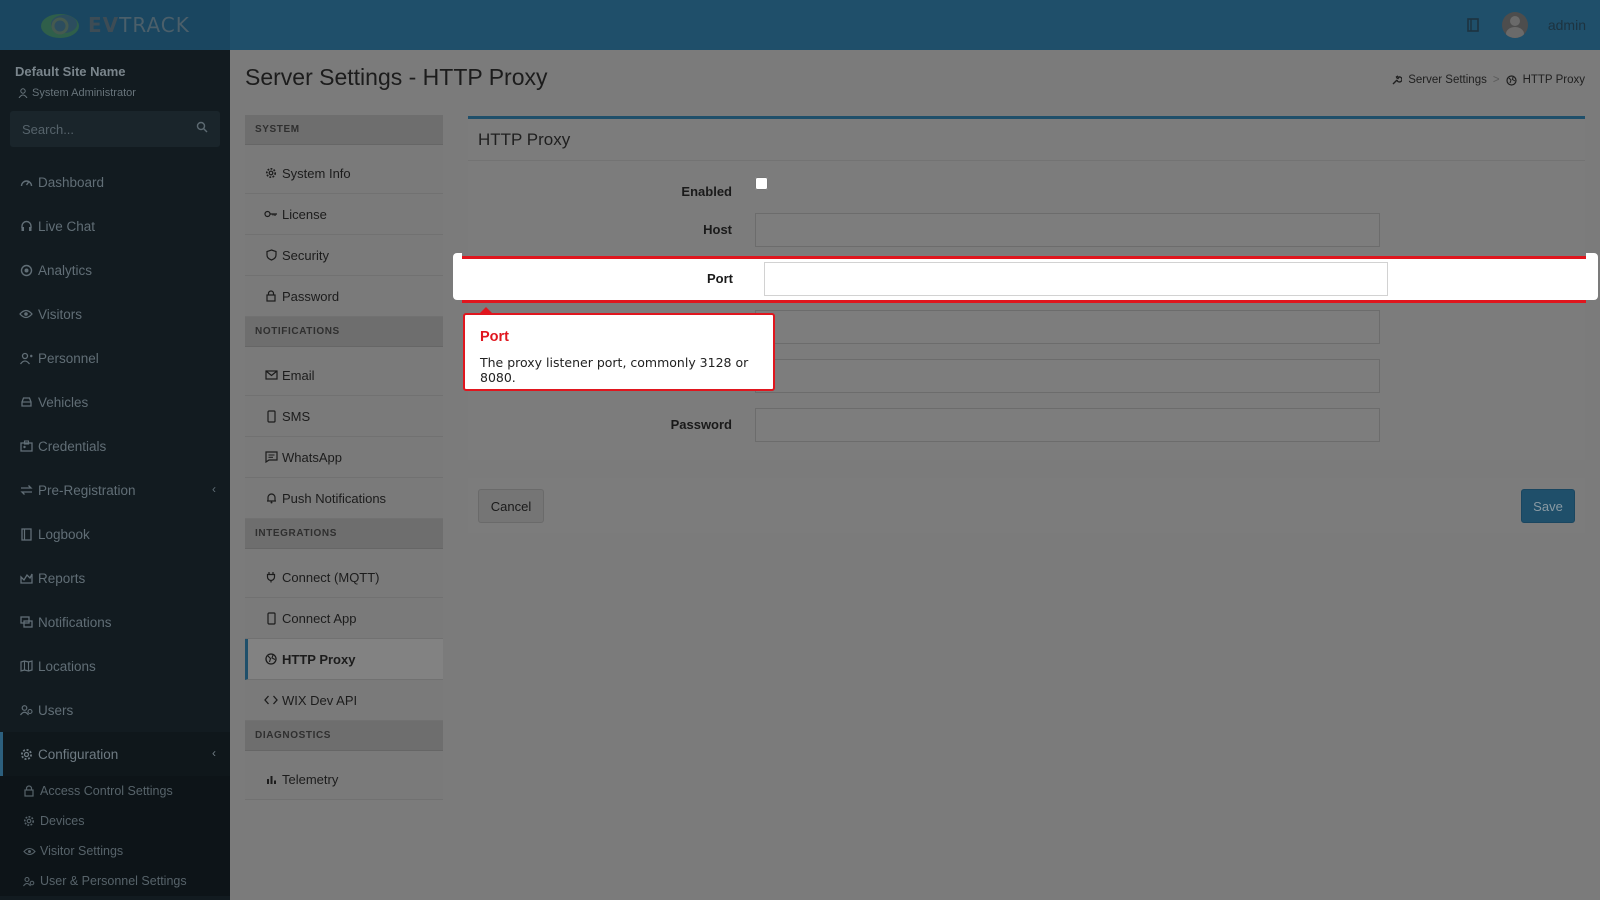 The height and width of the screenshot is (900, 1600). Describe the element at coordinates (29, 821) in the screenshot. I see `cog-icon` at that location.